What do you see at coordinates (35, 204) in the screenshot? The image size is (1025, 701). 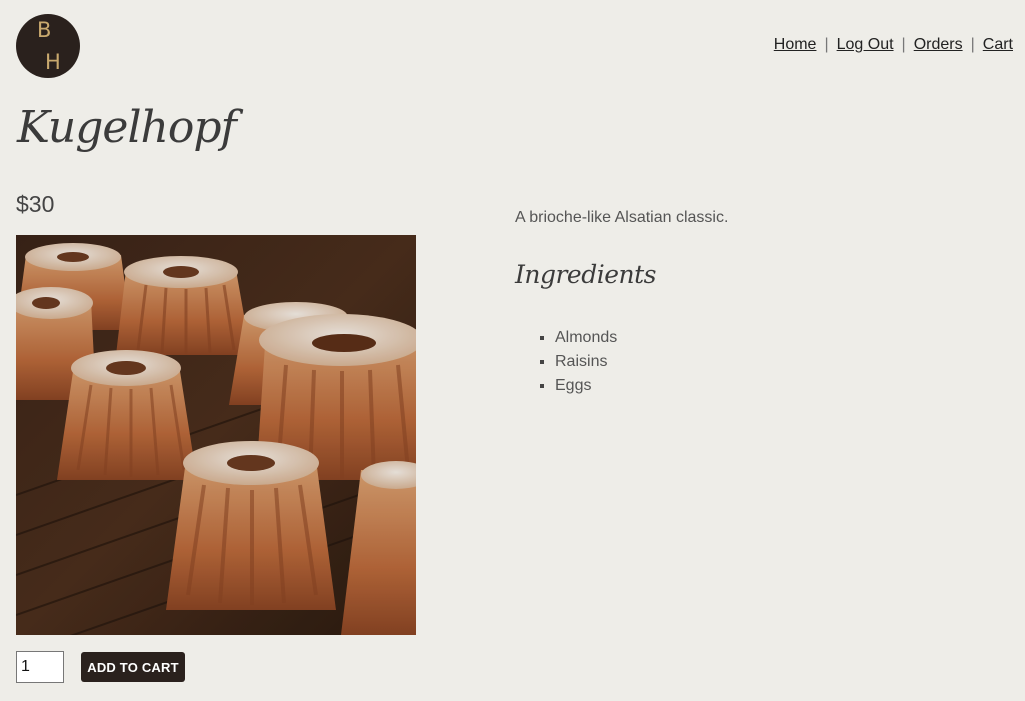 I see `product-price: $30` at bounding box center [35, 204].